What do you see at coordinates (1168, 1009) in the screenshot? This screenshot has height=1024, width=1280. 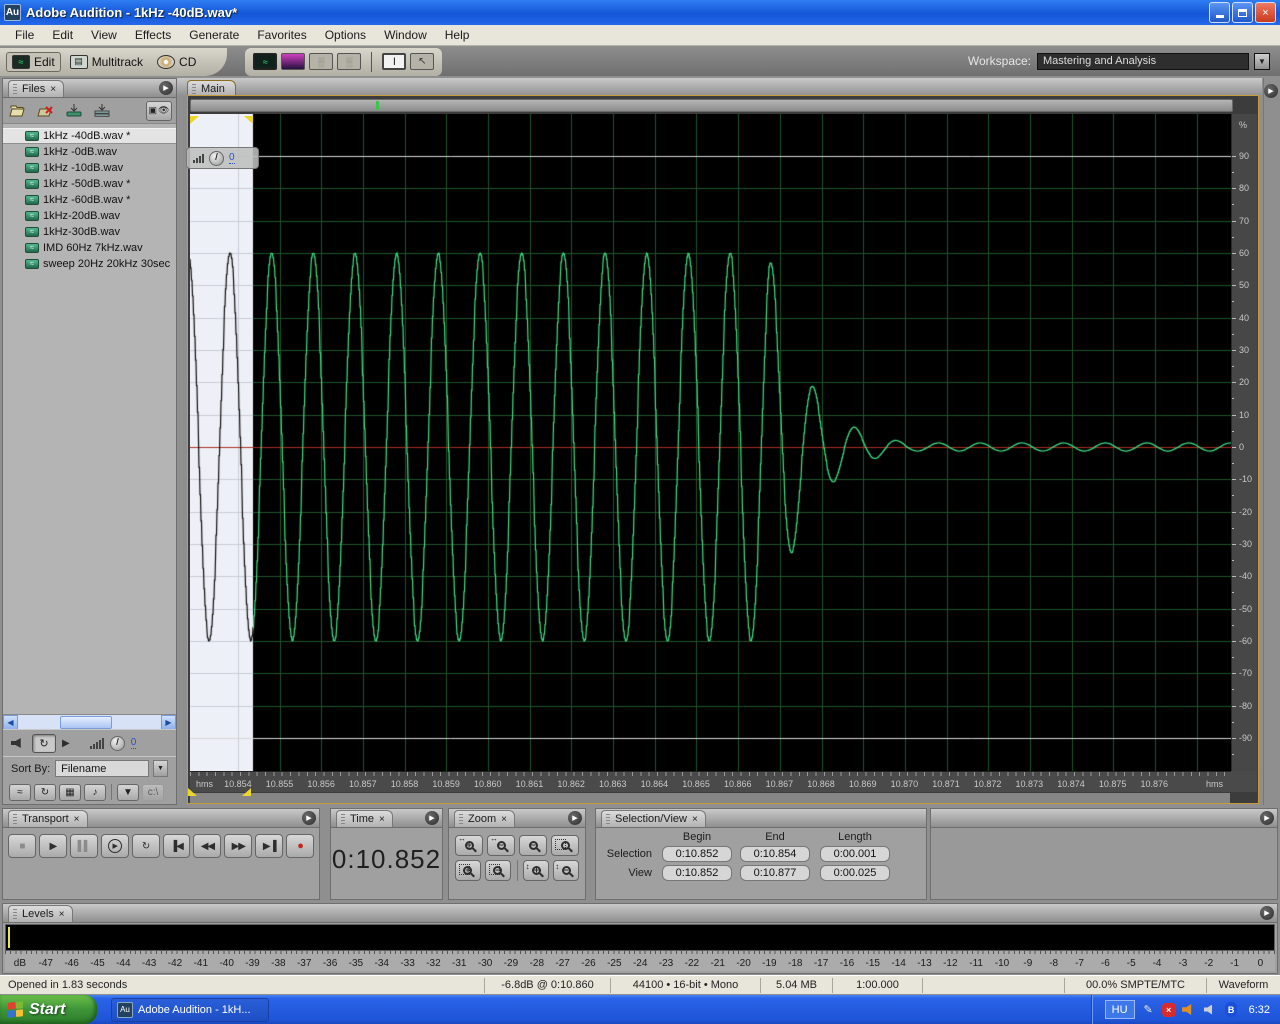 I see `security-alert-icon: ×` at bounding box center [1168, 1009].